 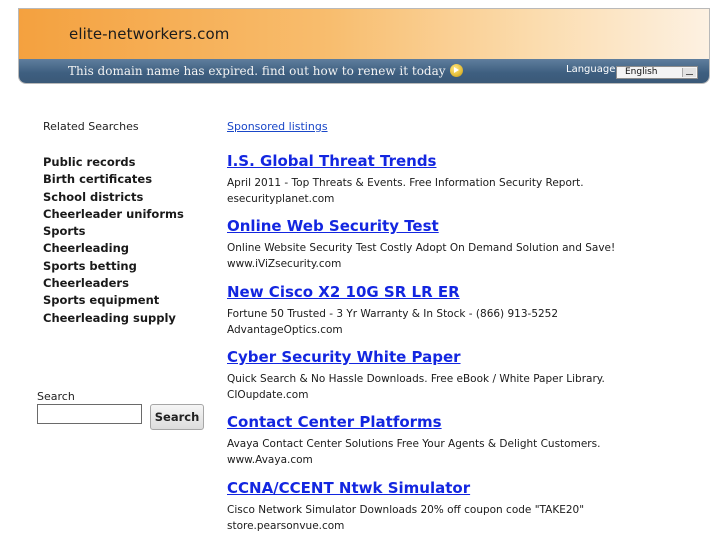 What do you see at coordinates (437, 264) in the screenshot?
I see `listing-url: www.iViZsecurity.com` at bounding box center [437, 264].